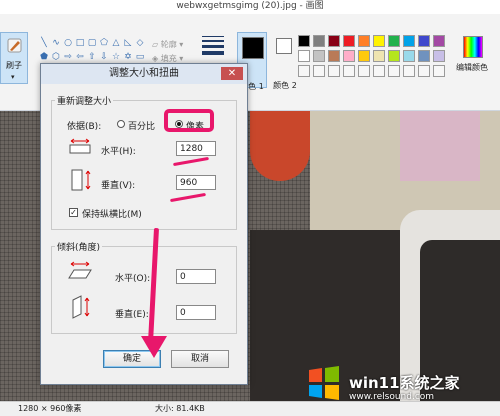 This screenshot has width=500, height=416. What do you see at coordinates (14, 58) in the screenshot?
I see `brush-button: 刷子 ▾` at bounding box center [14, 58].